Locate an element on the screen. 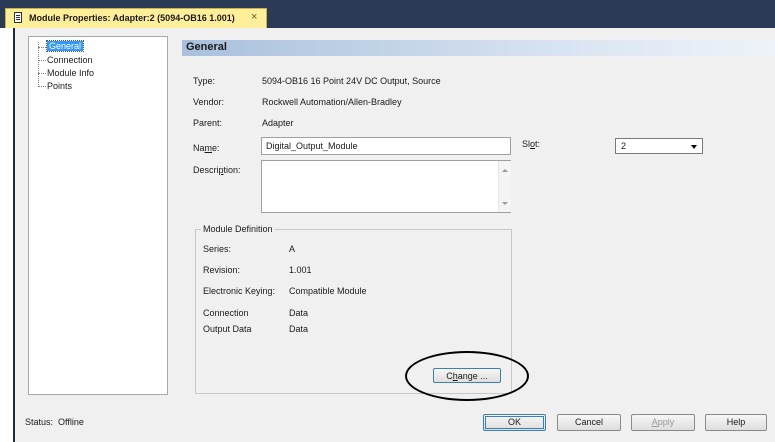 This screenshot has height=442, width=775. electronic-keying-value: Compatible Module is located at coordinates (328, 291).